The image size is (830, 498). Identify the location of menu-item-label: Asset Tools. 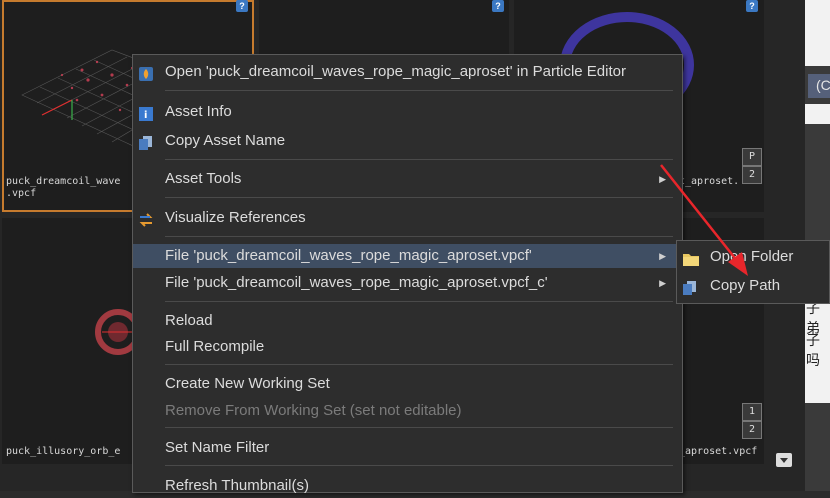
(203, 178).